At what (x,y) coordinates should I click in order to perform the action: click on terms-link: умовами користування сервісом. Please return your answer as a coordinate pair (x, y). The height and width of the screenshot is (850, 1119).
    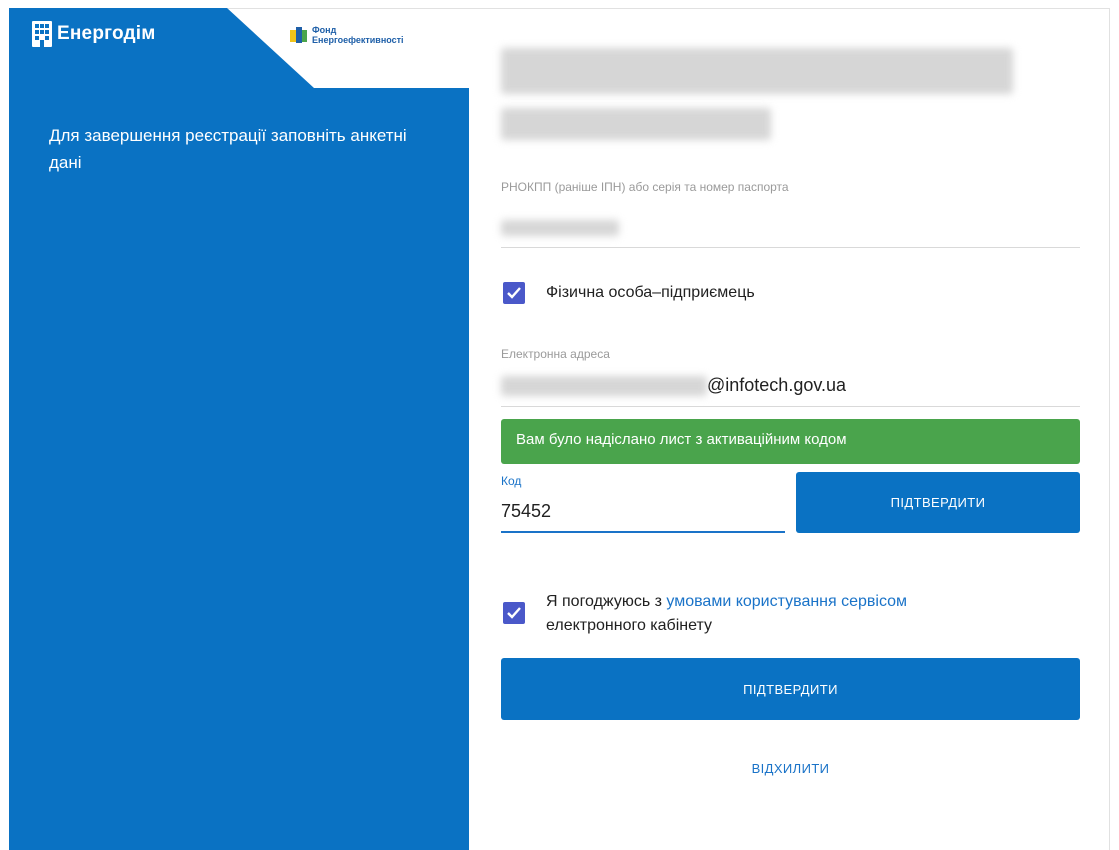
    Looking at the image, I should click on (786, 601).